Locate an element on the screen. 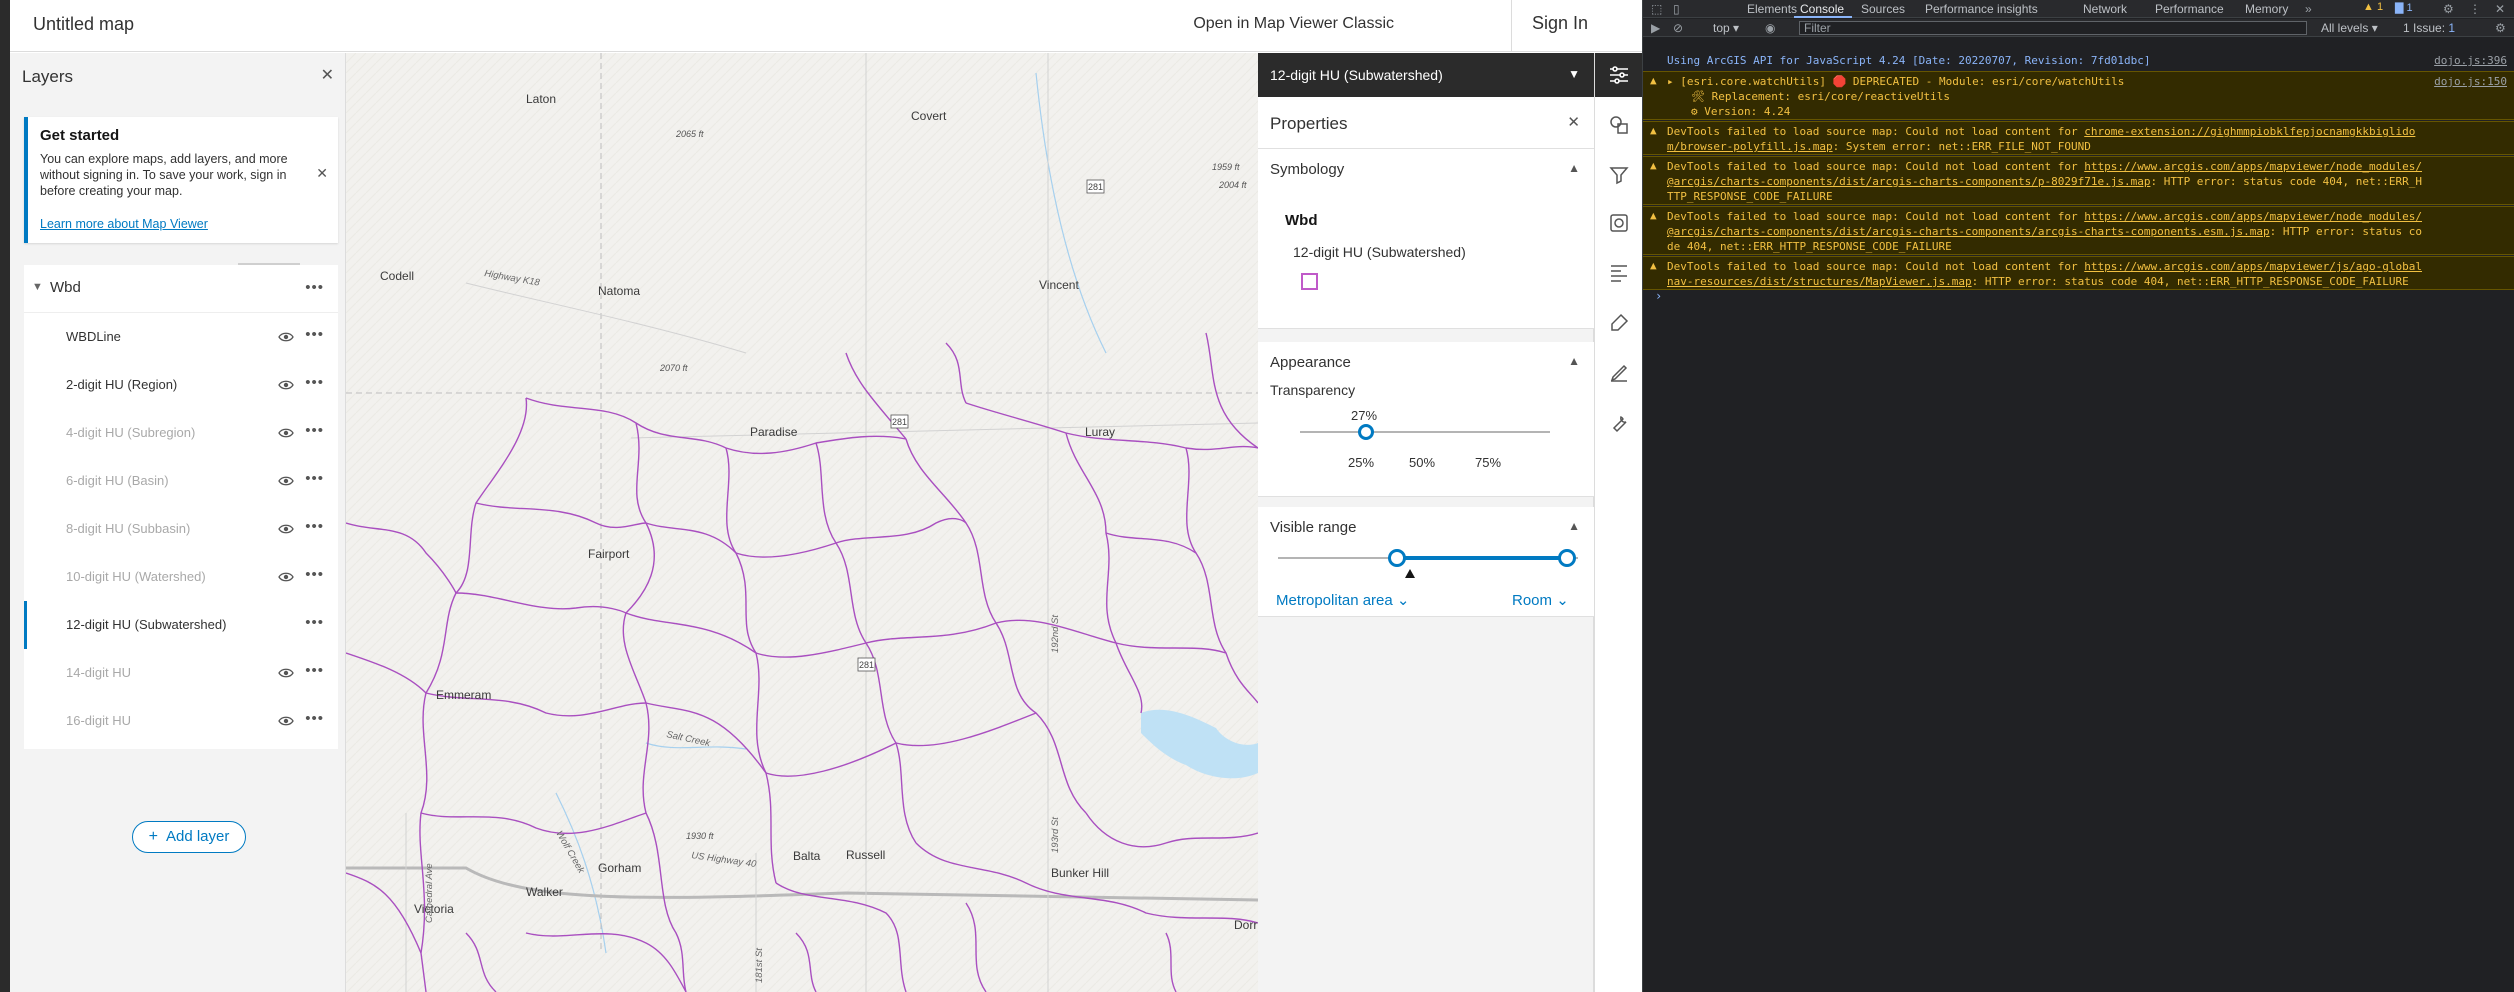 Image resolution: width=2514 pixels, height=992 pixels. open-classic-link: Open in Map Viewer Classic is located at coordinates (1293, 24).